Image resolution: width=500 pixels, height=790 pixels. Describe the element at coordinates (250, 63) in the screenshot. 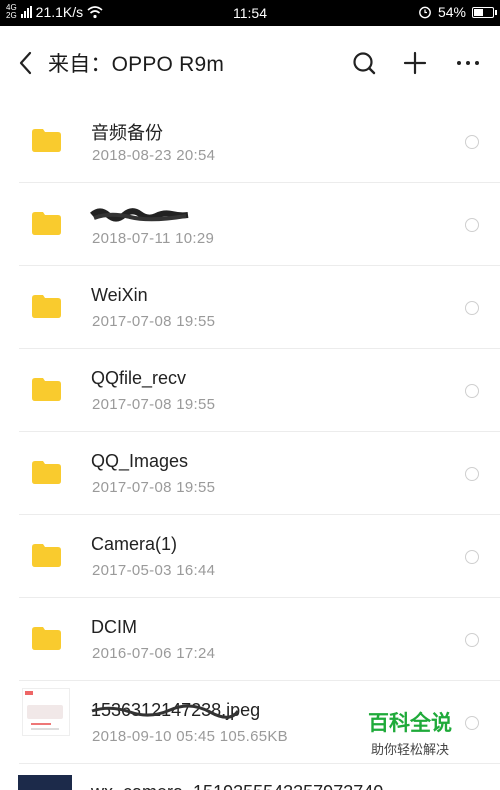

I see `app-header: 来自：OPPO R9m` at that location.